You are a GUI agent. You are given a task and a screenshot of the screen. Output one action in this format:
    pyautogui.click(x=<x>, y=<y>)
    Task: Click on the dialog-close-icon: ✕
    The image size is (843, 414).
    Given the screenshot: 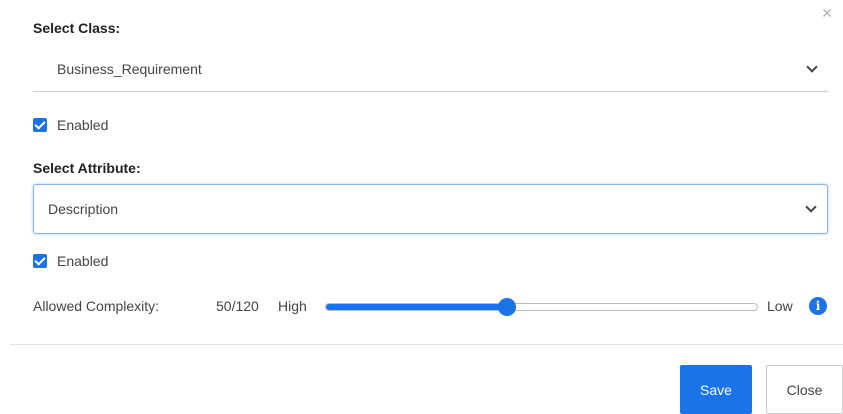 What is the action you would take?
    pyautogui.click(x=827, y=13)
    